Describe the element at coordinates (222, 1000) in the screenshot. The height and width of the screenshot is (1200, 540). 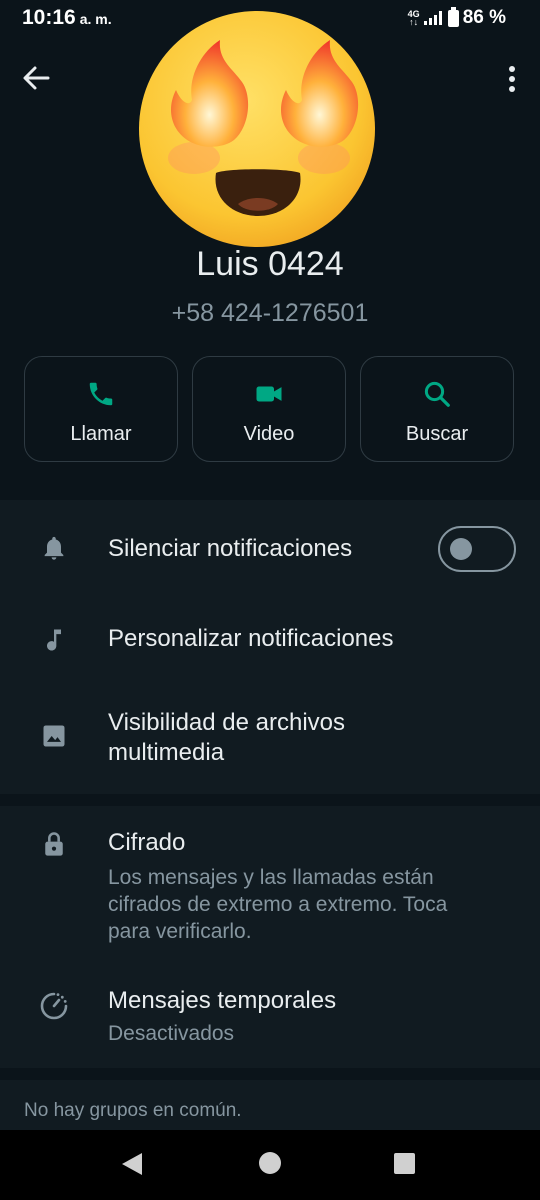
I see `disappearing-title: Mensajes temporales` at that location.